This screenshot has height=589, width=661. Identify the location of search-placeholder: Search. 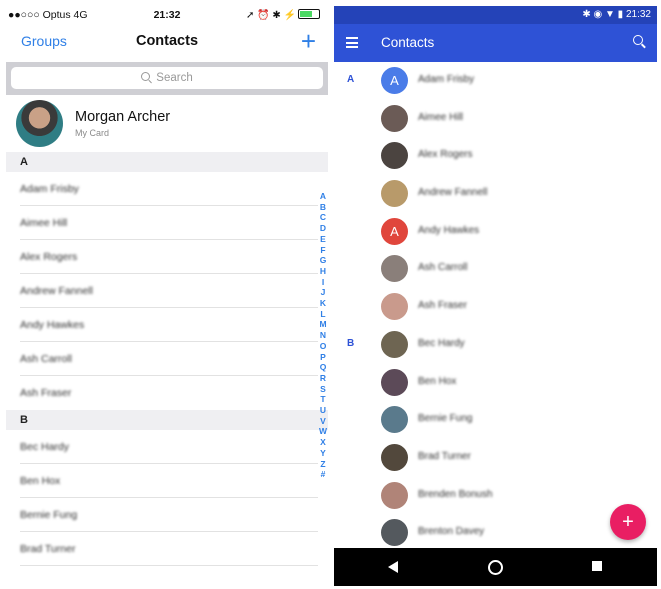
(174, 78).